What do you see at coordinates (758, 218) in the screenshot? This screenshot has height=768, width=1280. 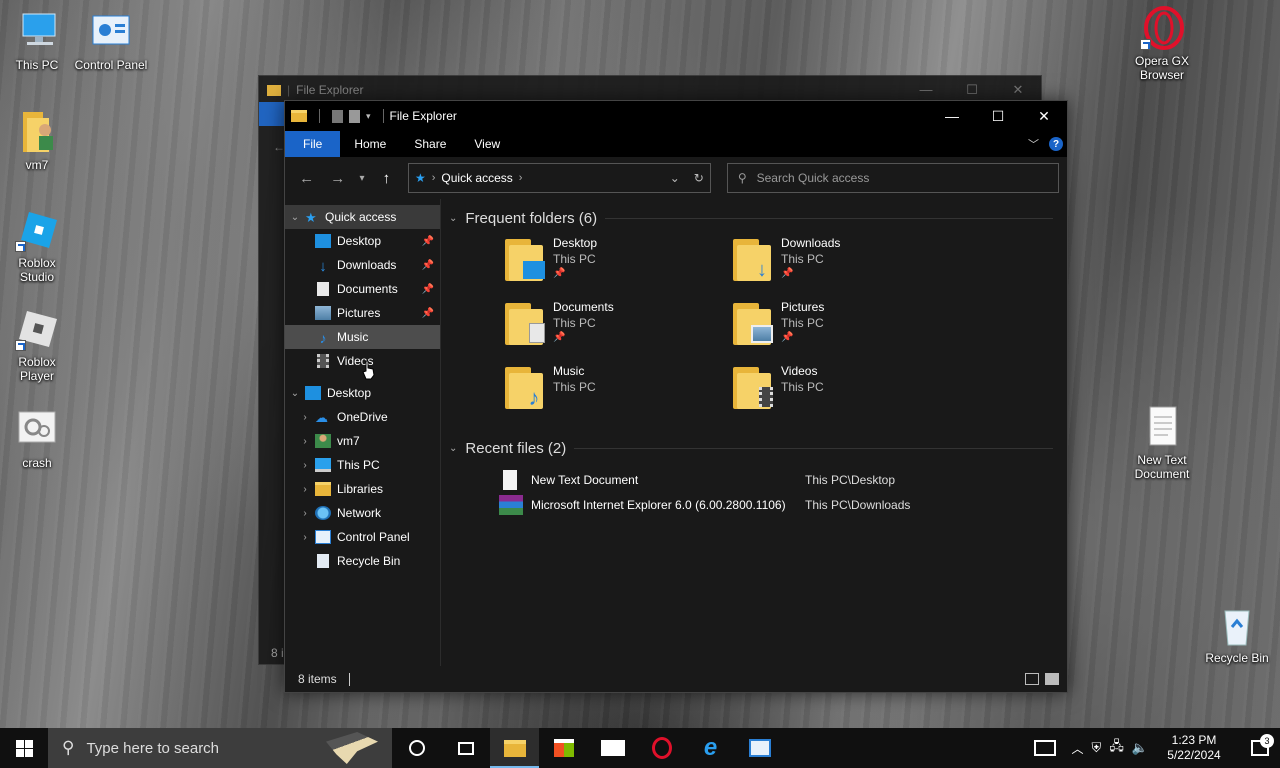 I see `frequent-folders-header: ⌄ Frequent folders (6)` at bounding box center [758, 218].